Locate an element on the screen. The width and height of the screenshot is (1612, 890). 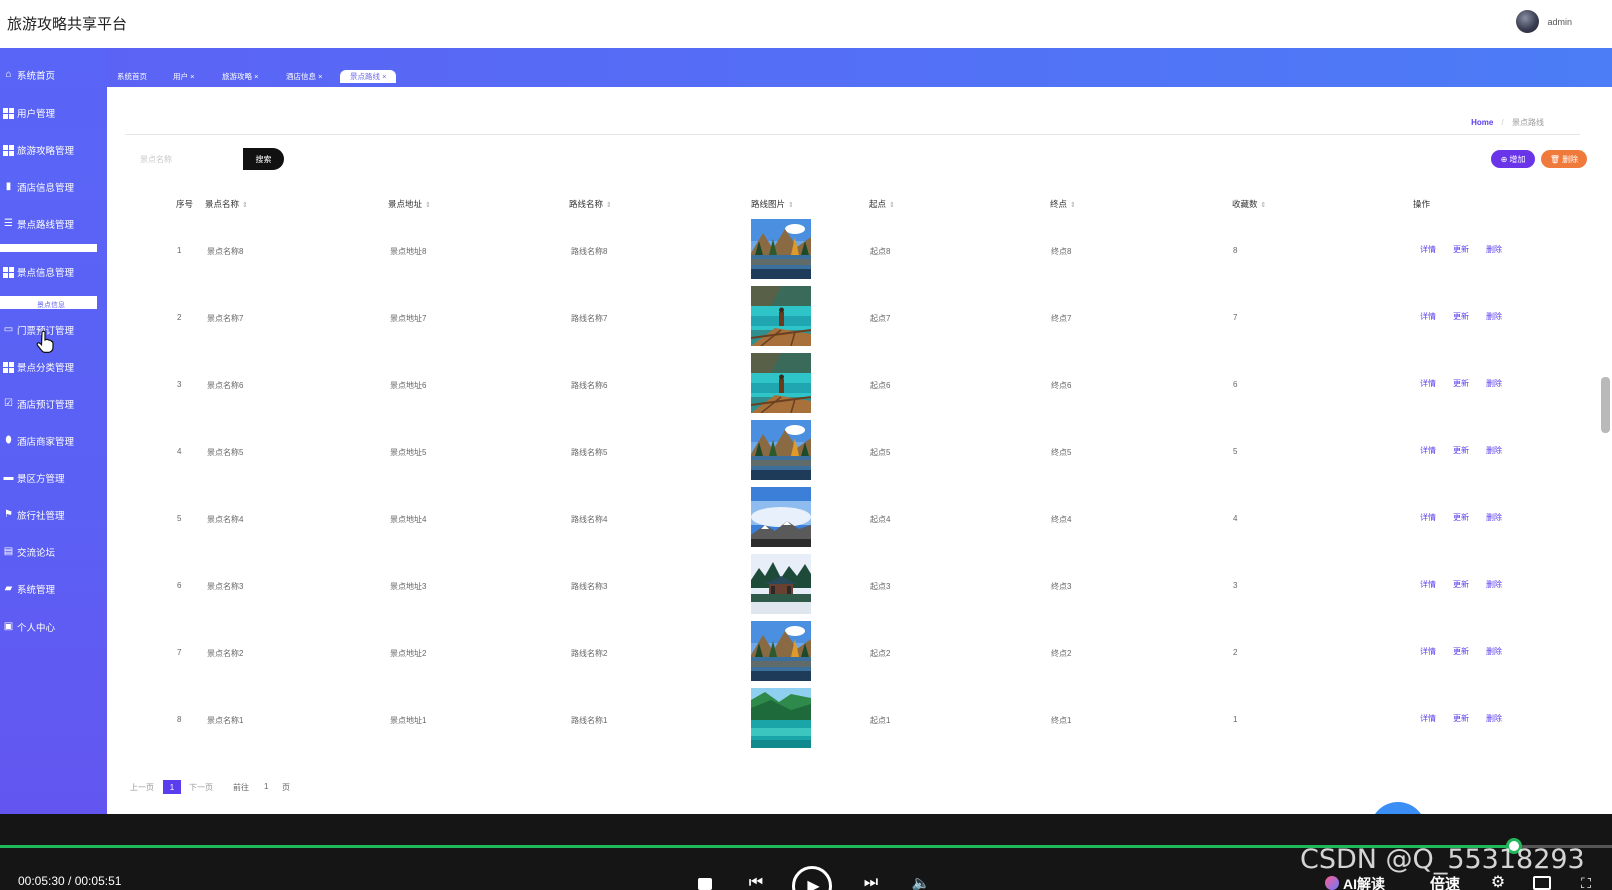
stop-button is located at coordinates (705, 884).